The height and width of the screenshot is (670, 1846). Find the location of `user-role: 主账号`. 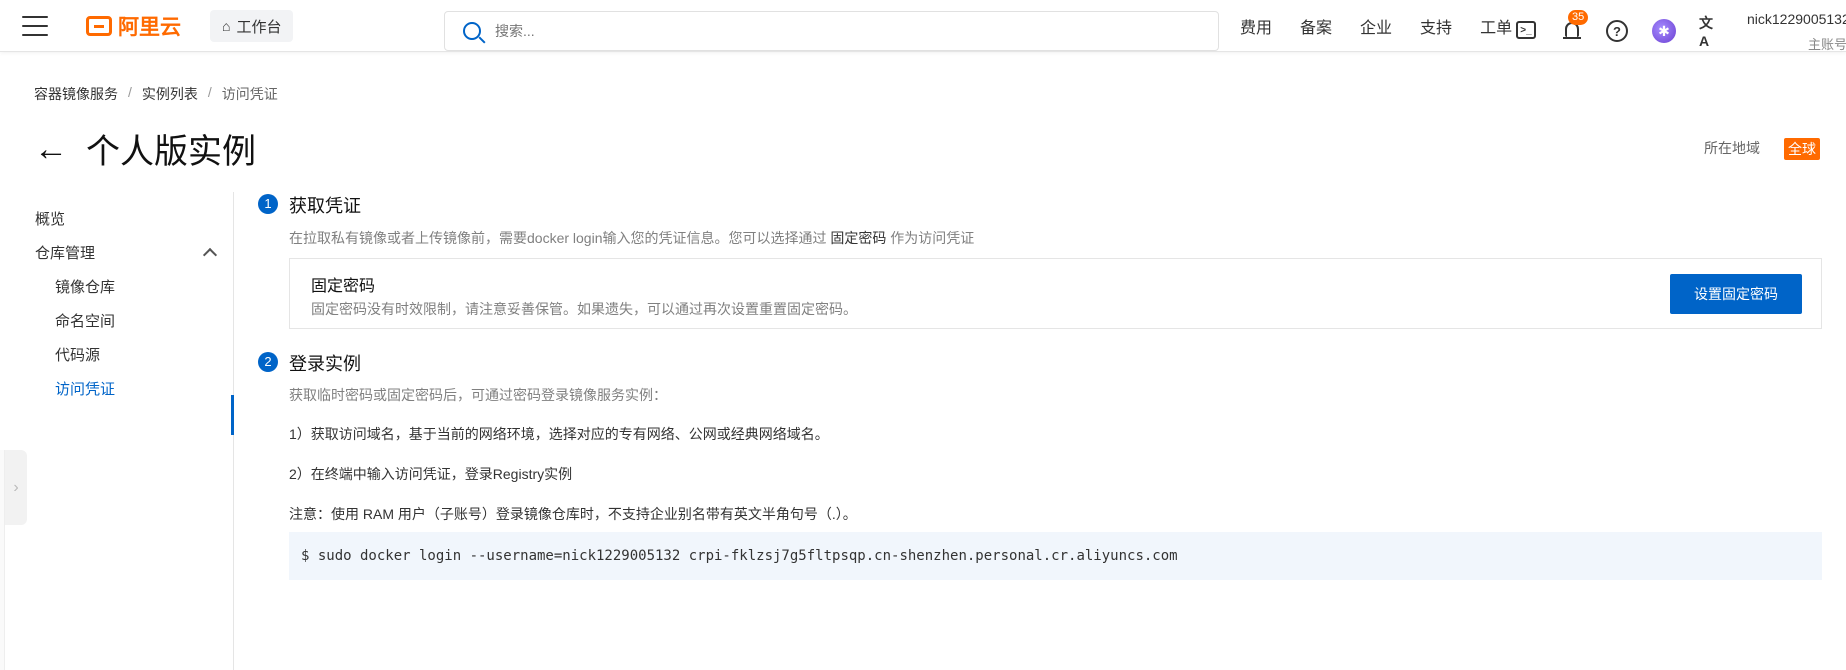

user-role: 主账号 is located at coordinates (1827, 44).